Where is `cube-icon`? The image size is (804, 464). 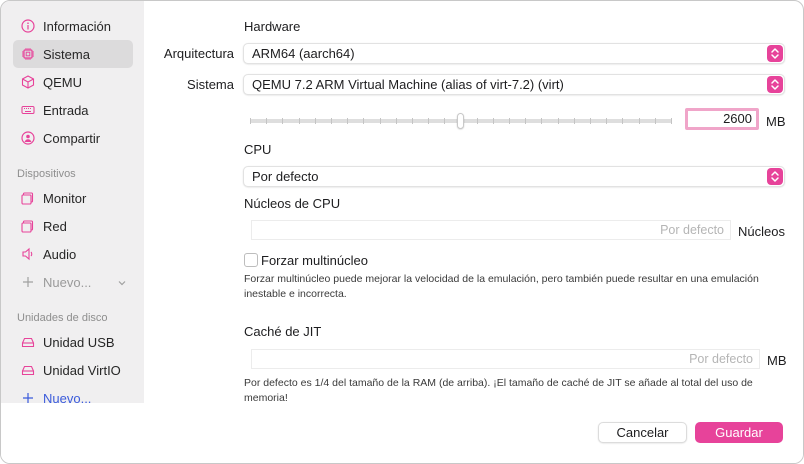 cube-icon is located at coordinates (28, 82).